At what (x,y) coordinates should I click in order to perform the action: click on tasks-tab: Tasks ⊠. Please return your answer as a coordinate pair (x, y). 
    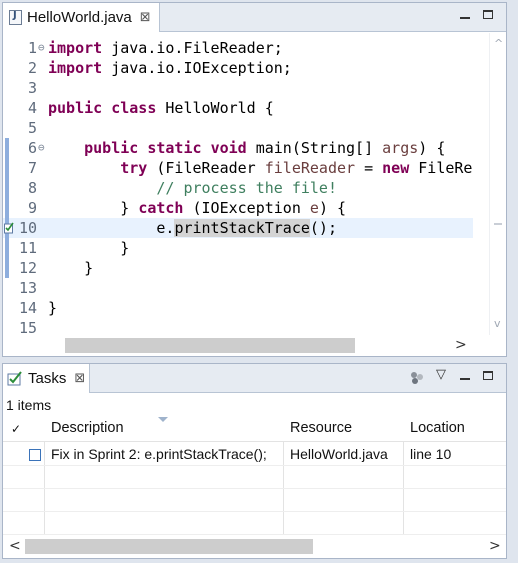
    Looking at the image, I should click on (46, 378).